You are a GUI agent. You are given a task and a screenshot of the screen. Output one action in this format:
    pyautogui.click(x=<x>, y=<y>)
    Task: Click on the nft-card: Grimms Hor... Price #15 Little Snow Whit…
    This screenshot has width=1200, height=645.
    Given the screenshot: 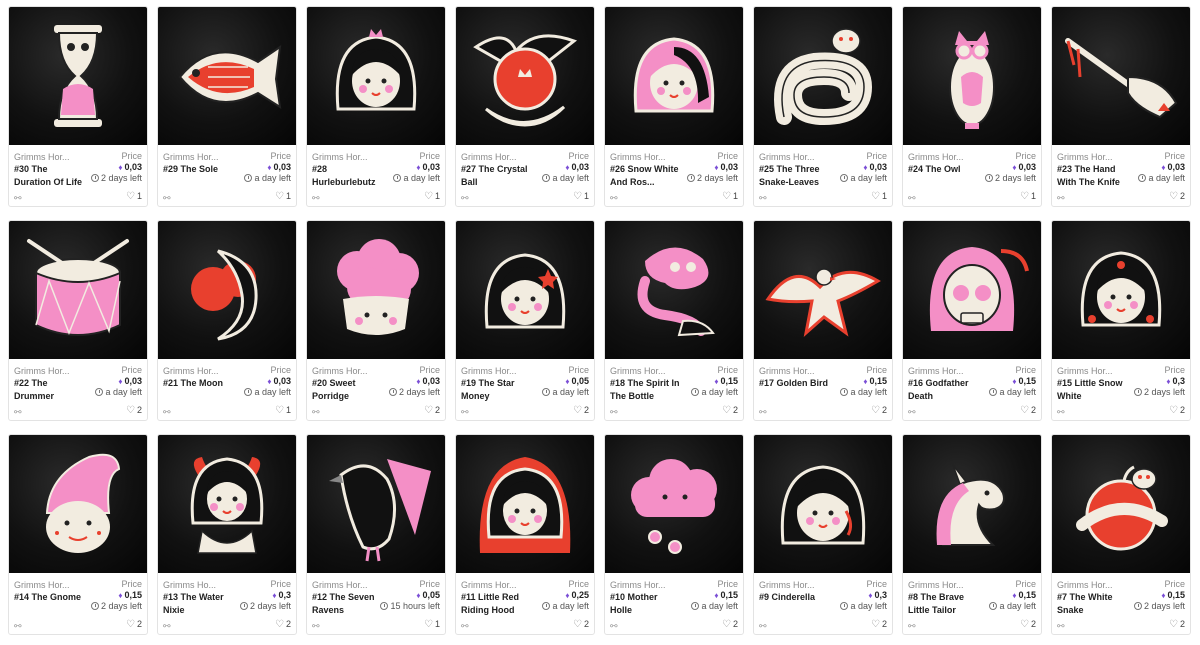 What is the action you would take?
    pyautogui.click(x=1121, y=320)
    